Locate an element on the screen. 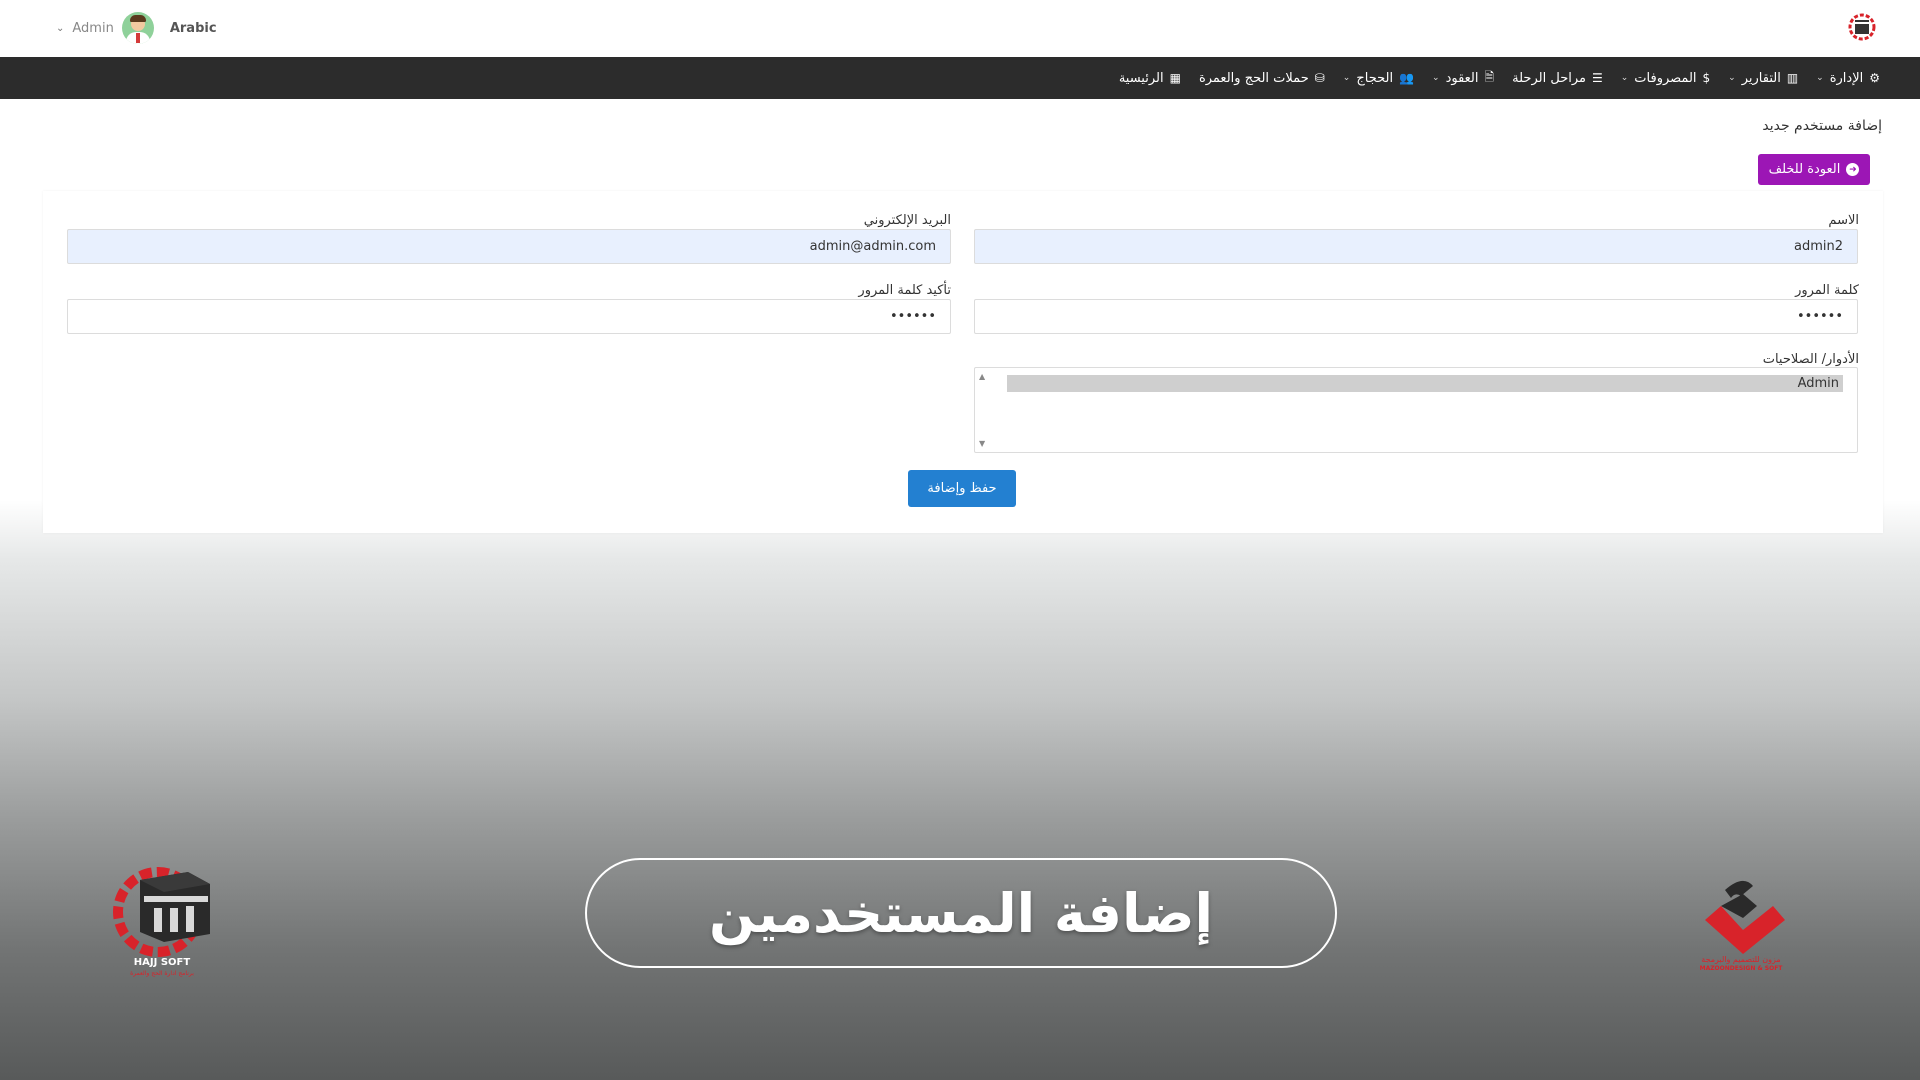 Image resolution: width=1920 pixels, height=1080 pixels. name-input: admin2 is located at coordinates (1416, 246).